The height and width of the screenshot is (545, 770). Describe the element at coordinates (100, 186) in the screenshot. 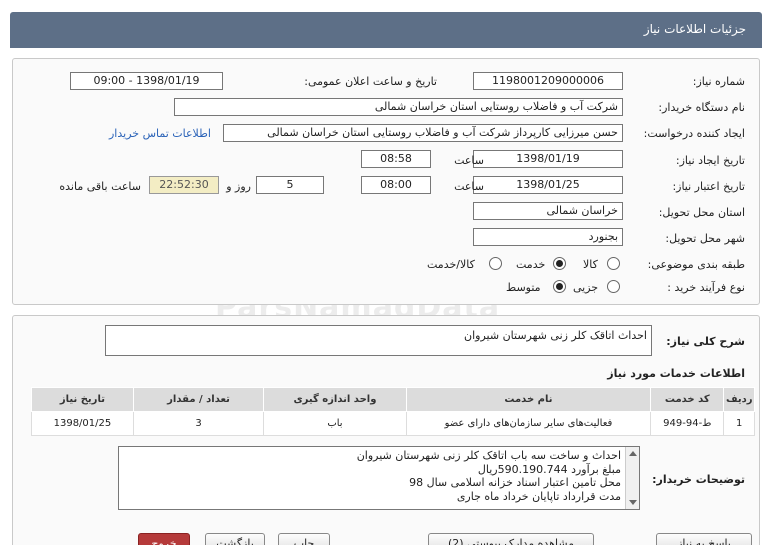

I see `remaining-time-label: ساعت باقی مانده` at that location.